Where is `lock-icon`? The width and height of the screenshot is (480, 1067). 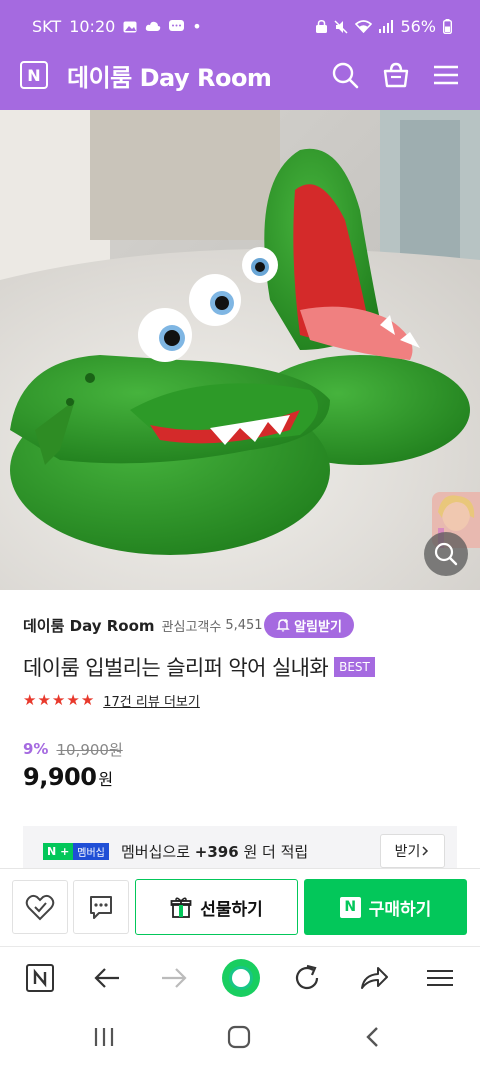 lock-icon is located at coordinates (322, 26).